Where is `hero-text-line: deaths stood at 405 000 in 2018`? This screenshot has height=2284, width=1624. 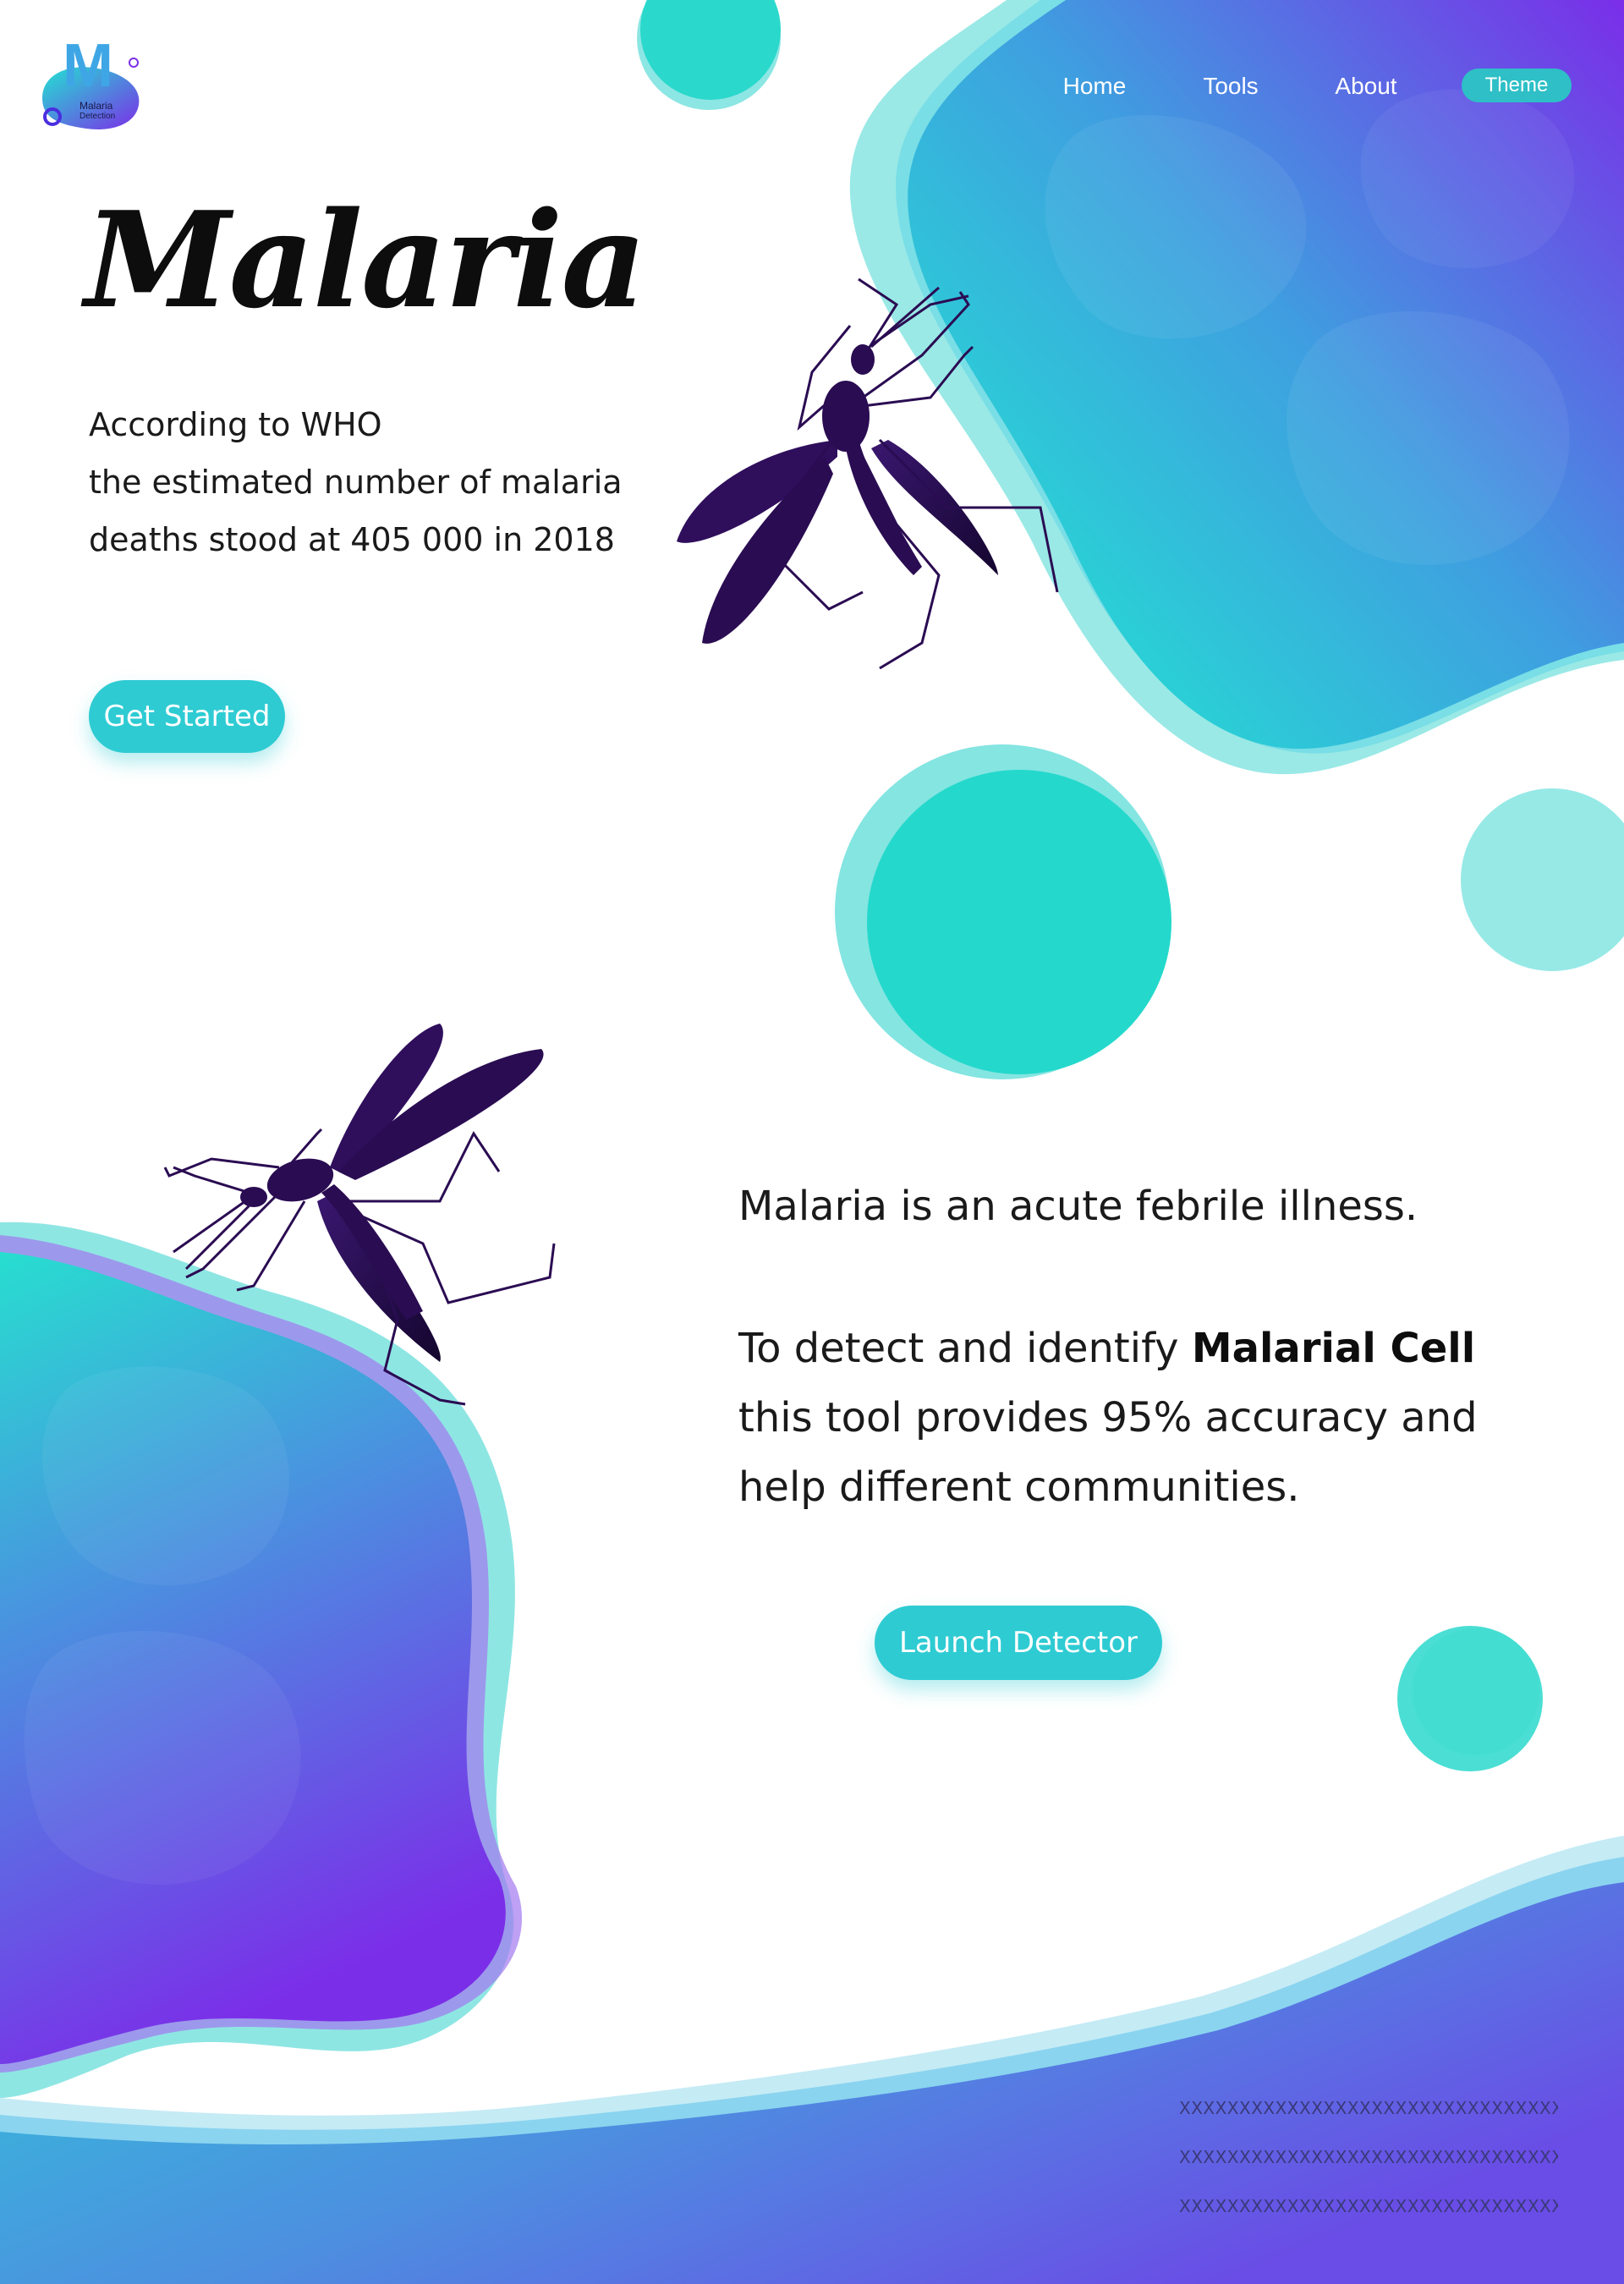 hero-text-line: deaths stood at 405 000 in 2018 is located at coordinates (352, 540).